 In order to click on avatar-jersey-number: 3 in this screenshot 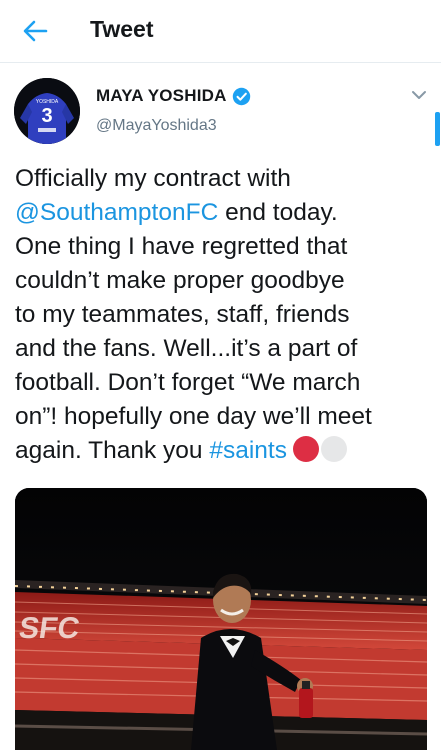, I will do `click(46, 116)`.